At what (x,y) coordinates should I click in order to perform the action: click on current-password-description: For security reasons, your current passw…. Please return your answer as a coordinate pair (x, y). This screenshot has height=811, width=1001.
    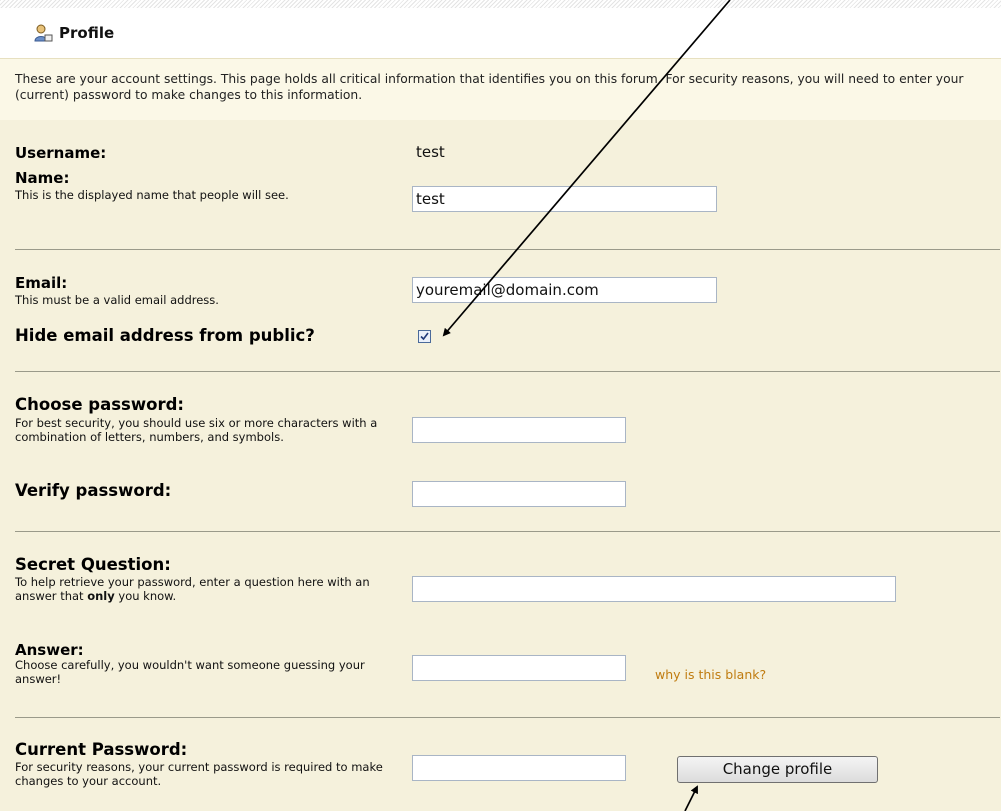
    Looking at the image, I should click on (199, 774).